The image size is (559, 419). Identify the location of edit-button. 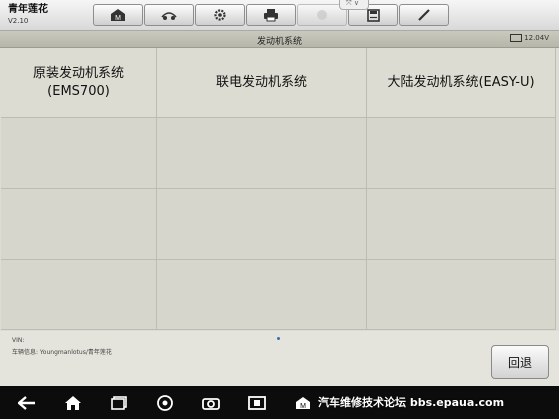
(424, 15).